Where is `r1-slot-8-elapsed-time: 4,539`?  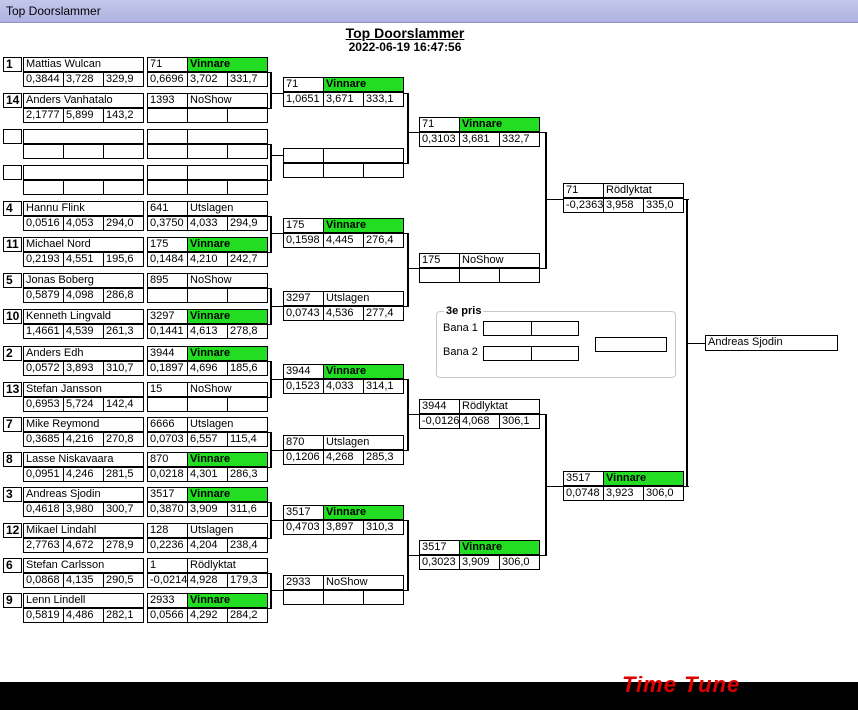 r1-slot-8-elapsed-time: 4,539 is located at coordinates (83, 331).